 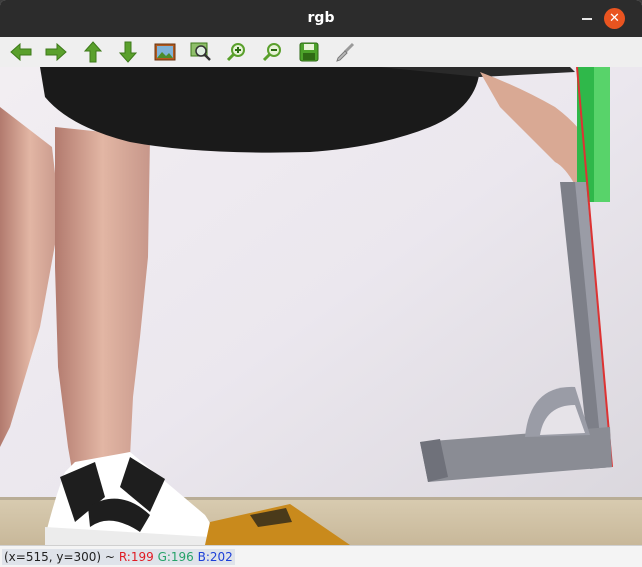 I want to click on zoom-fit-button, so click(x=165, y=52).